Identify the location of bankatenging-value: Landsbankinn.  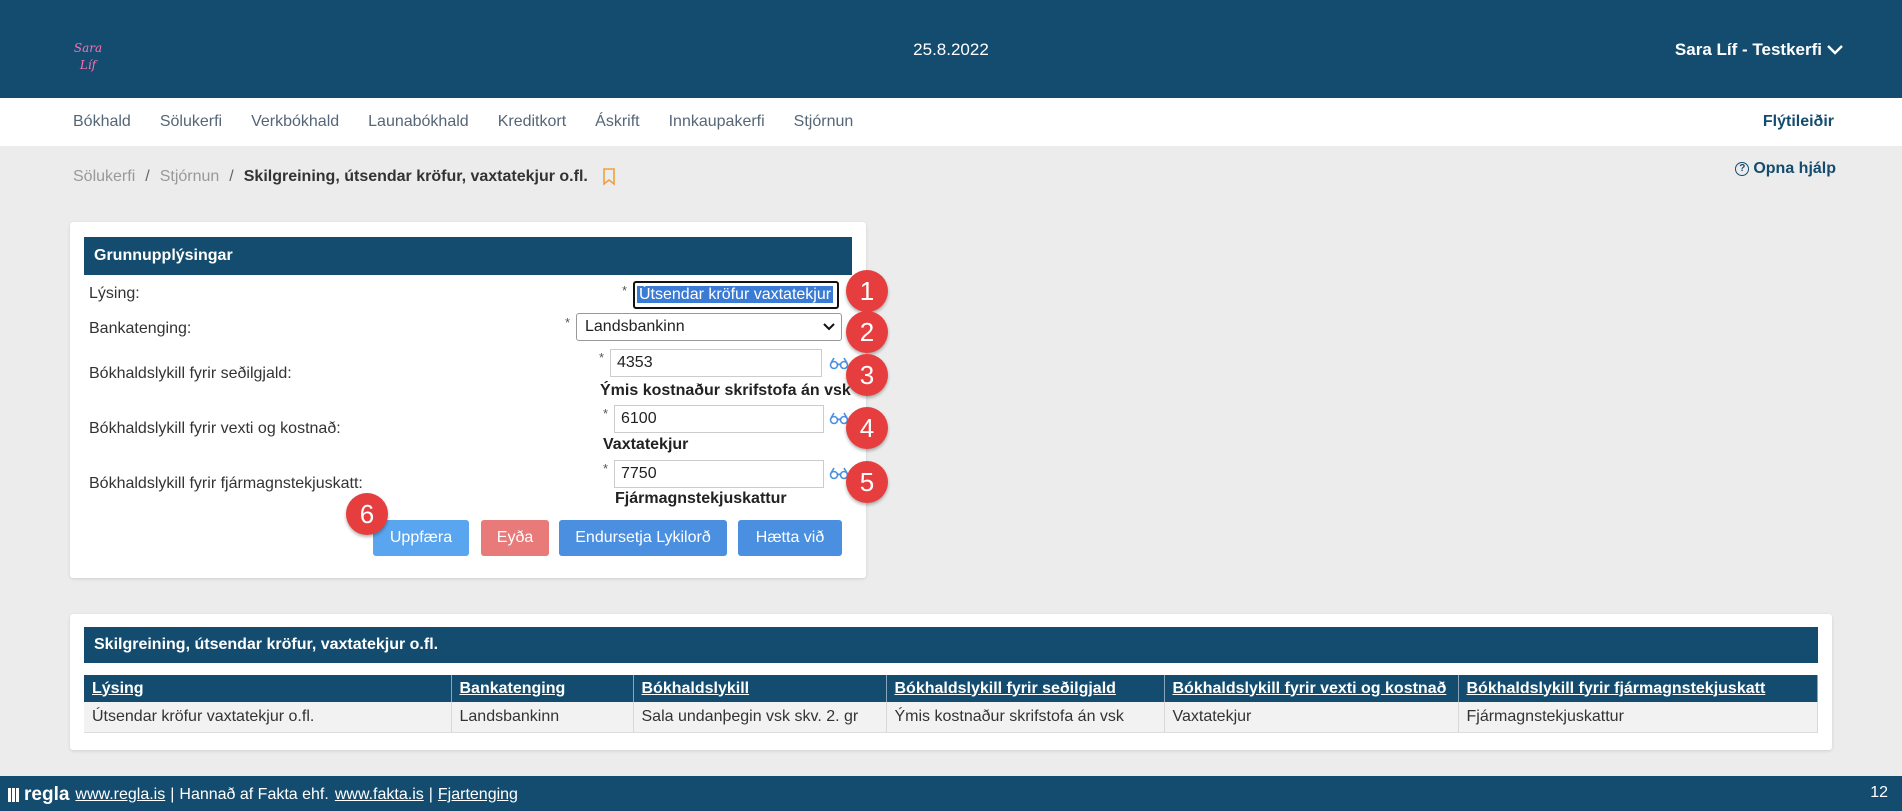
(635, 326).